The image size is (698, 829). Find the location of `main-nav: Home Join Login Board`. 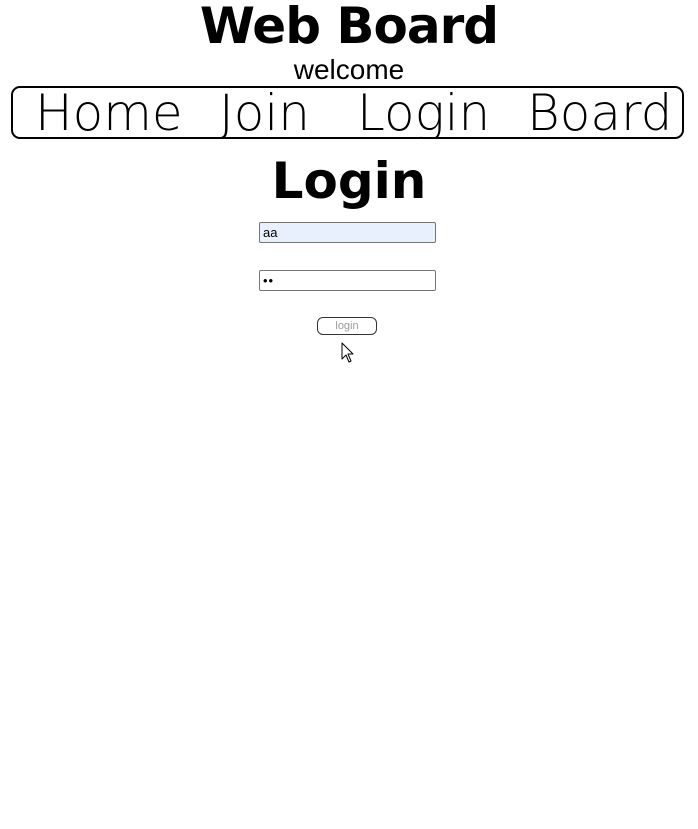

main-nav: Home Join Login Board is located at coordinates (347, 112).